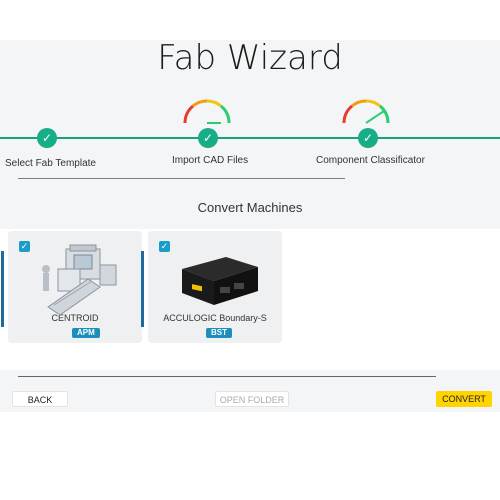 This screenshot has height=500, width=500. Describe the element at coordinates (250, 58) in the screenshot. I see `page-title: Fab Wizard` at that location.